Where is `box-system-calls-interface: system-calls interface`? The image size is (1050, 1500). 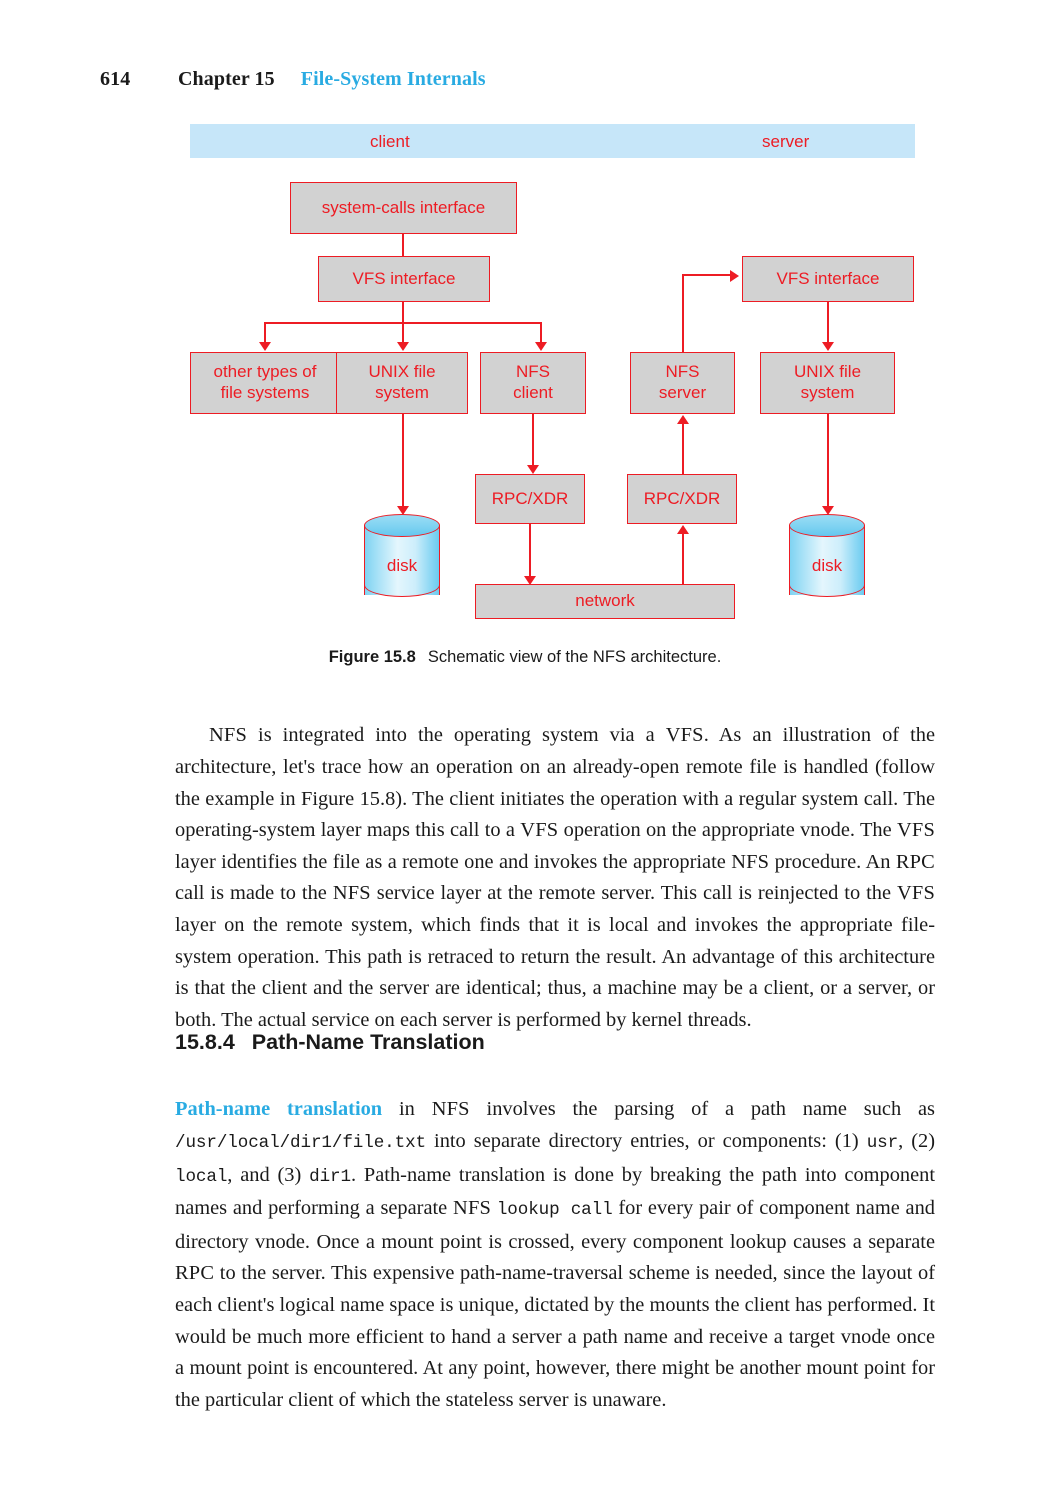
box-system-calls-interface: system-calls interface is located at coordinates (403, 208).